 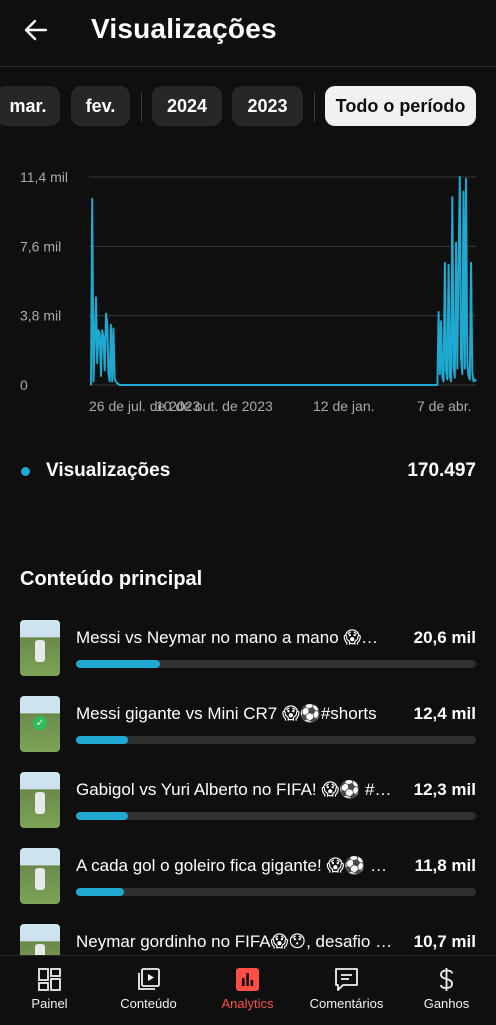 What do you see at coordinates (444, 713) in the screenshot?
I see `video-views: 12,4 mil` at bounding box center [444, 713].